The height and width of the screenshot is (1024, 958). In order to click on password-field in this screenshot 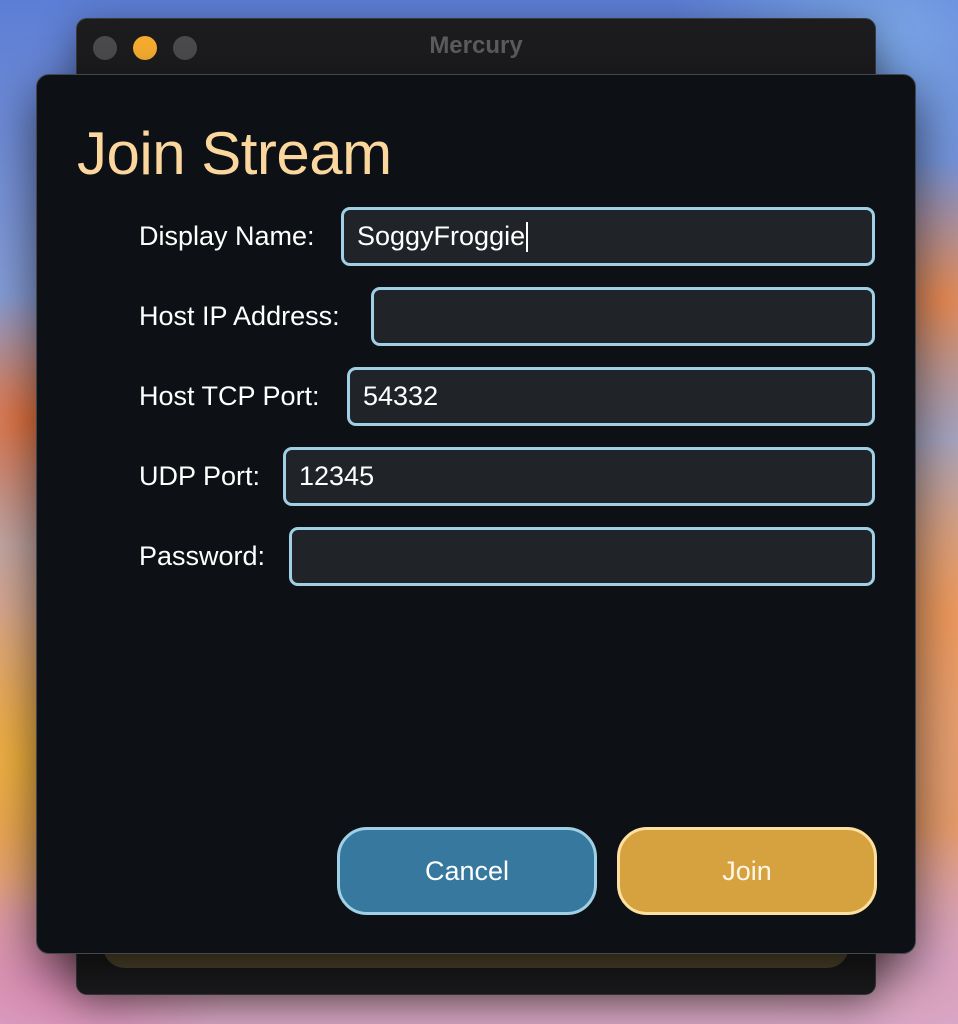, I will do `click(582, 556)`.